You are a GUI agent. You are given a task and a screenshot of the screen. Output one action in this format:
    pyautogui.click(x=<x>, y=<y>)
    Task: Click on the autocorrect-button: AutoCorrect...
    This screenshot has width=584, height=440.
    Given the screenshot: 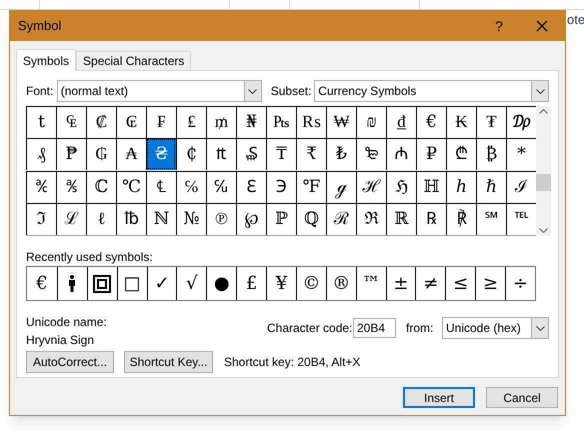 What is the action you would take?
    pyautogui.click(x=70, y=362)
    